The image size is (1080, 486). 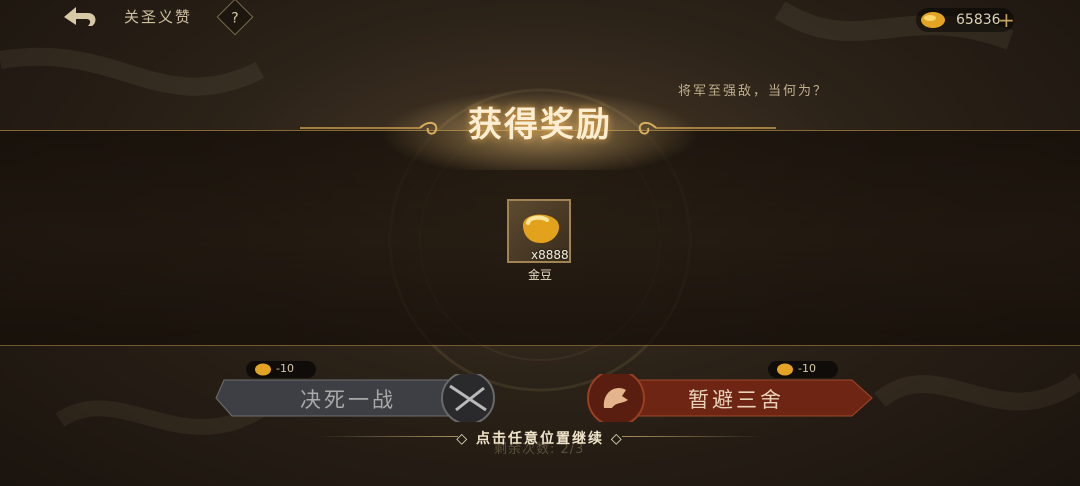 I want to click on continue-text: 点击任意位置继续, so click(x=540, y=439).